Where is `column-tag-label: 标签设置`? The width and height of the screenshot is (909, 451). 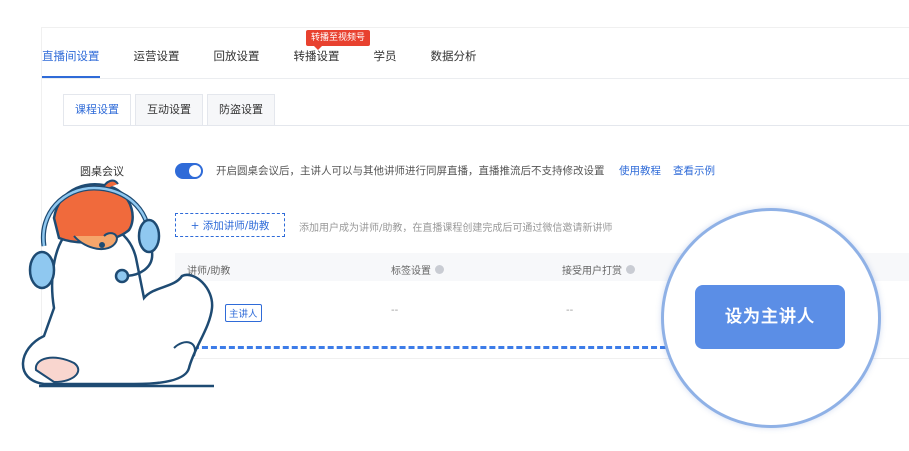
column-tag-label: 标签设置 is located at coordinates (411, 271).